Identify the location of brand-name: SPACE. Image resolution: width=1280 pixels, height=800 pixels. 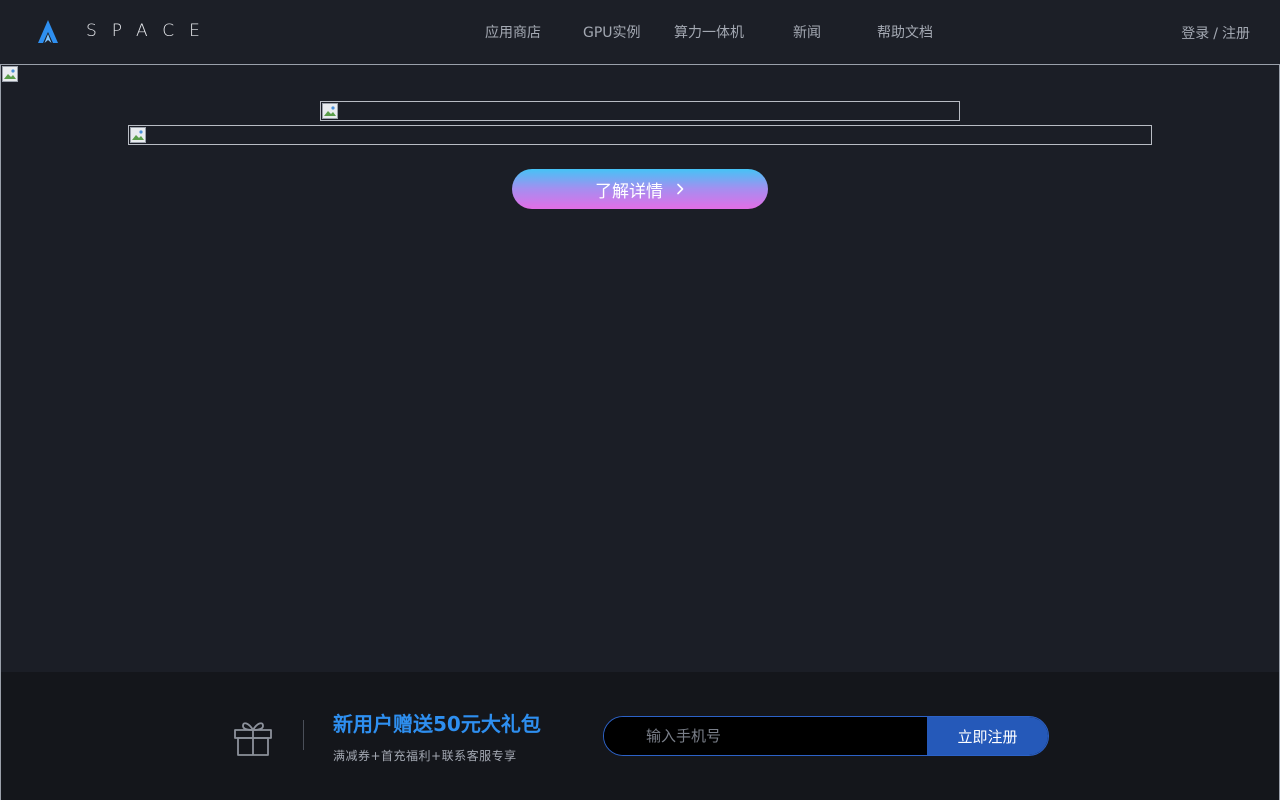
(150, 31).